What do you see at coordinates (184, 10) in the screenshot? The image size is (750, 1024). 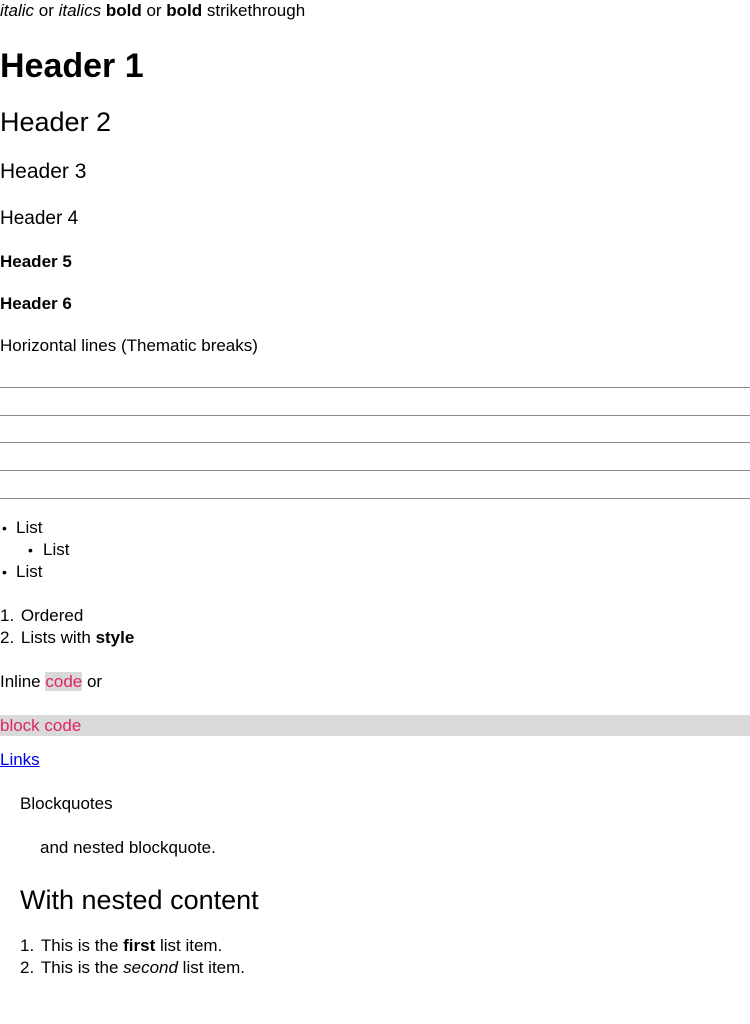 I see `bold-text-alt: bold` at bounding box center [184, 10].